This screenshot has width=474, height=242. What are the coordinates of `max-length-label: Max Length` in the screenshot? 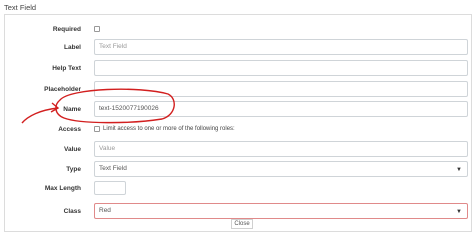 It's located at (62, 188).